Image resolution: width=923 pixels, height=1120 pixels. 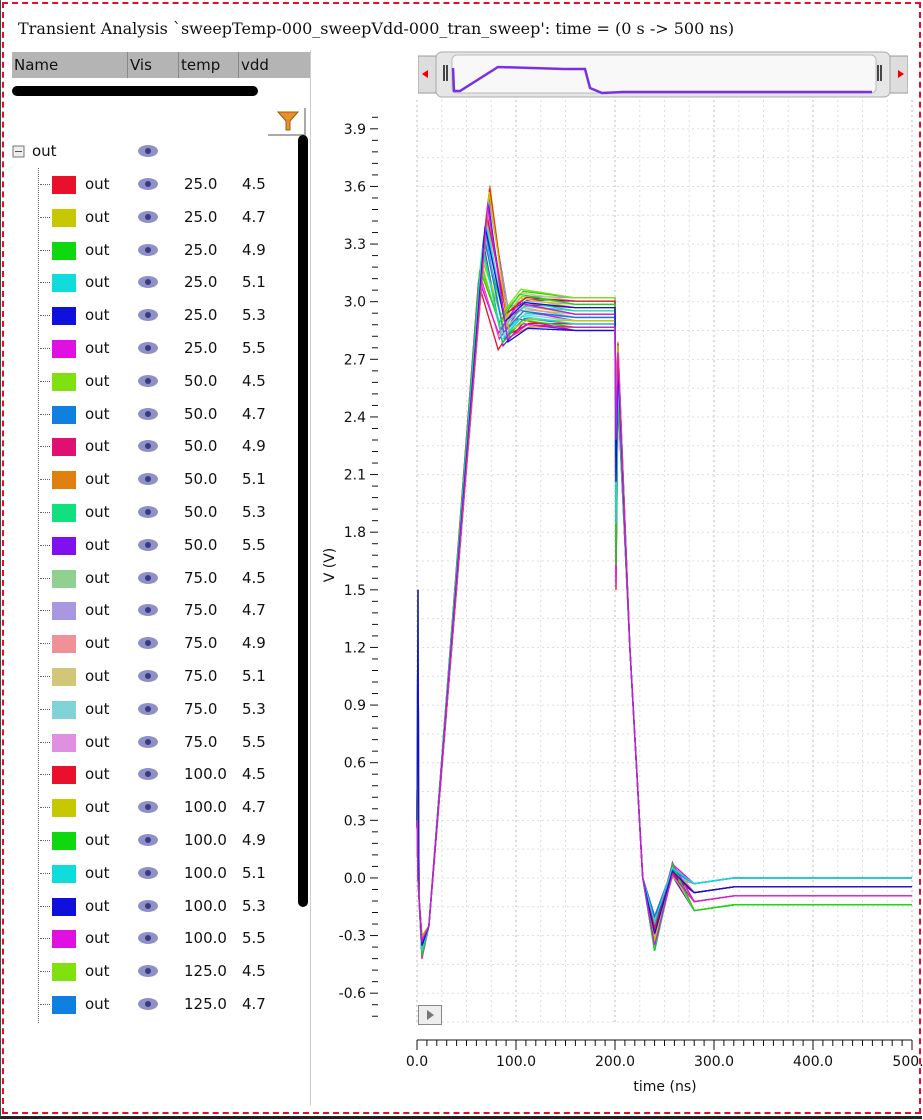 I want to click on y-tick-label: 2.7, so click(x=355, y=360).